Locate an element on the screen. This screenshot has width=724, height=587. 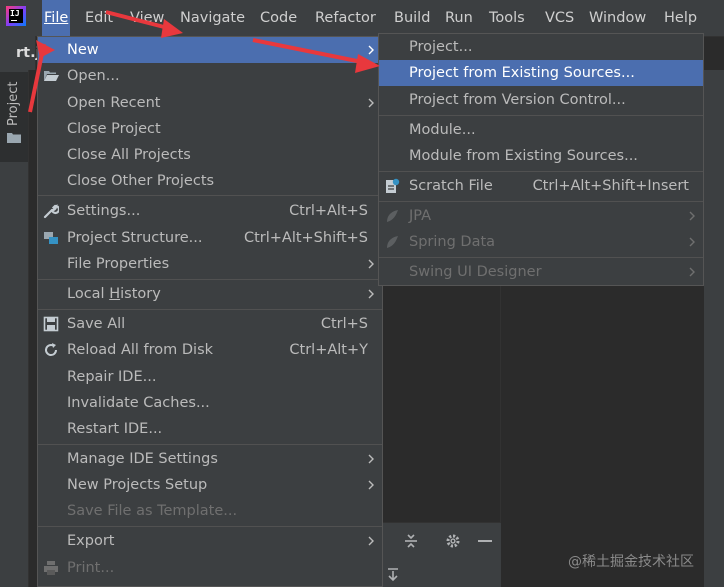
file-menu-reload-all: Reload All from Disk Ctrl+Alt+Y is located at coordinates (210, 350).